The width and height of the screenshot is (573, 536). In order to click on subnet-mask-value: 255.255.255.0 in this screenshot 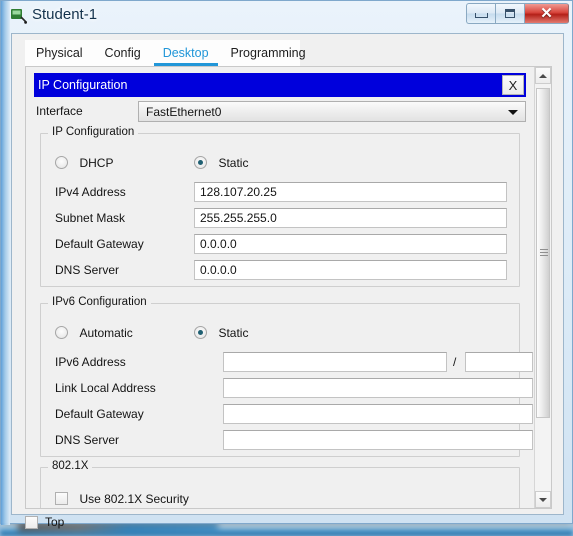, I will do `click(238, 218)`.